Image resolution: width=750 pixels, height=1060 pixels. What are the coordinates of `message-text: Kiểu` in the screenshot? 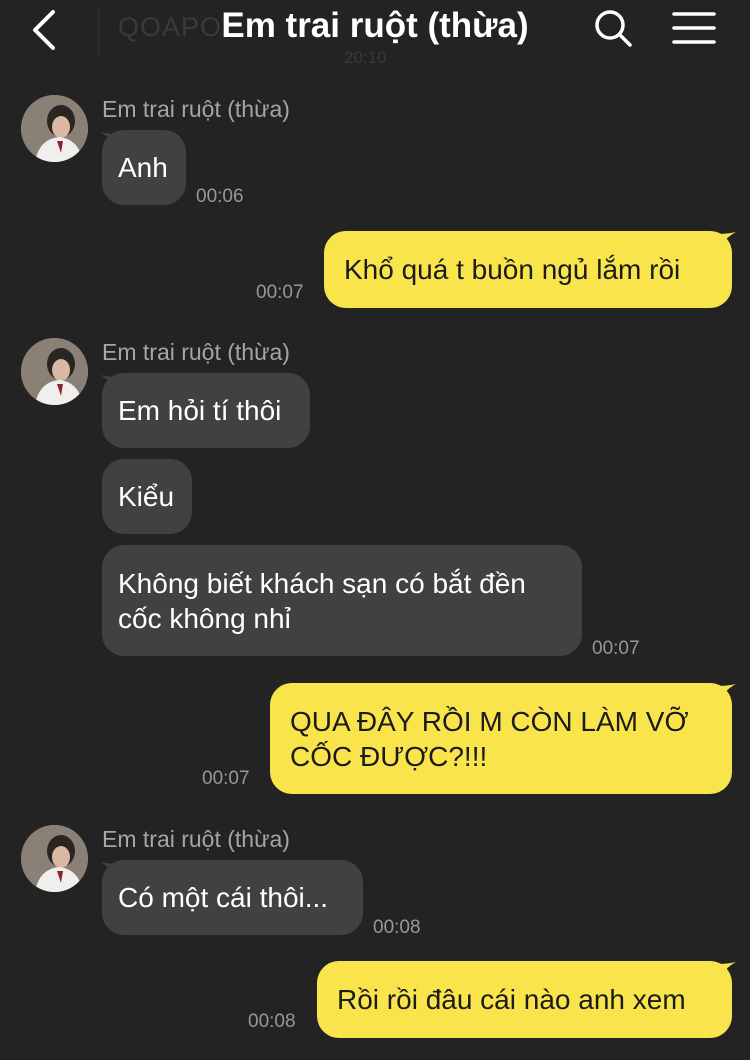 It's located at (146, 496).